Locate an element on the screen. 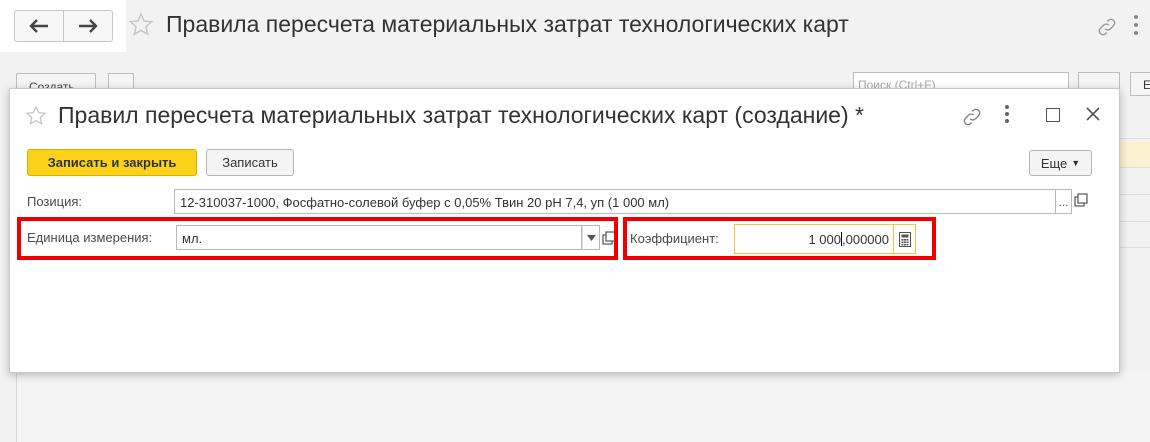 The image size is (1150, 442). forward-button is located at coordinates (88, 26).